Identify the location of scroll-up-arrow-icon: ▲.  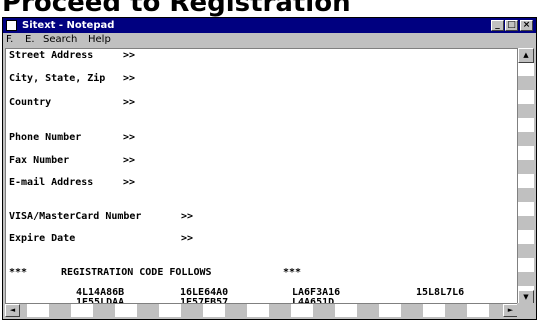
(526, 55).